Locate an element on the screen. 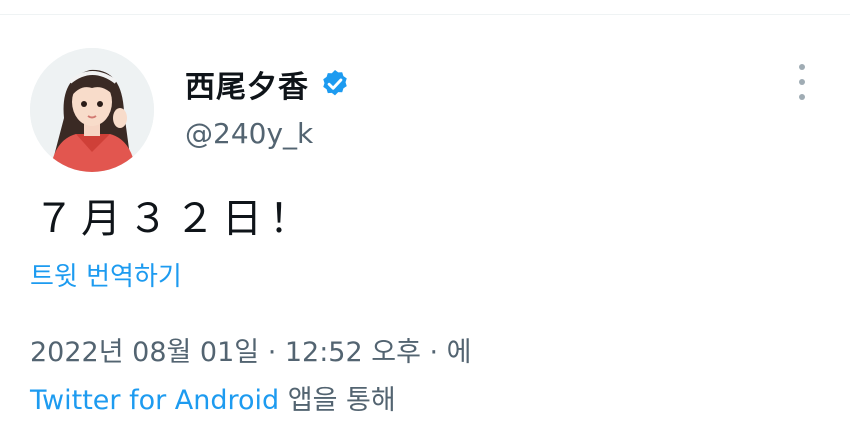 The height and width of the screenshot is (440, 850). avatar-image is located at coordinates (92, 110).